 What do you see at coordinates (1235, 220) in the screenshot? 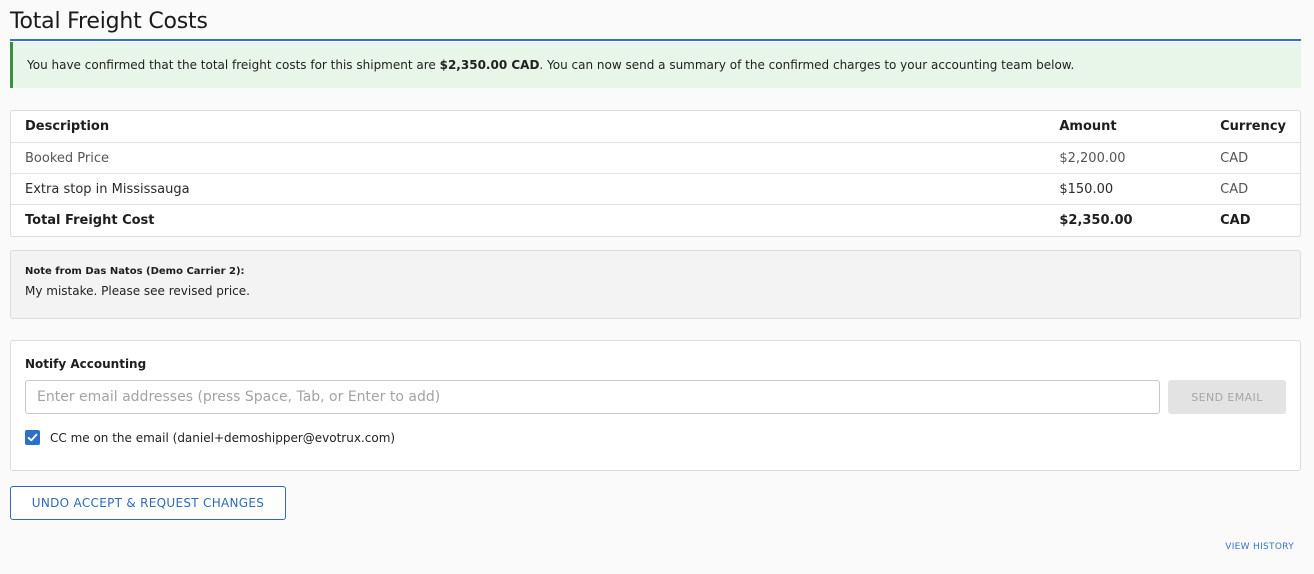
I see `total-currency: CAD` at bounding box center [1235, 220].